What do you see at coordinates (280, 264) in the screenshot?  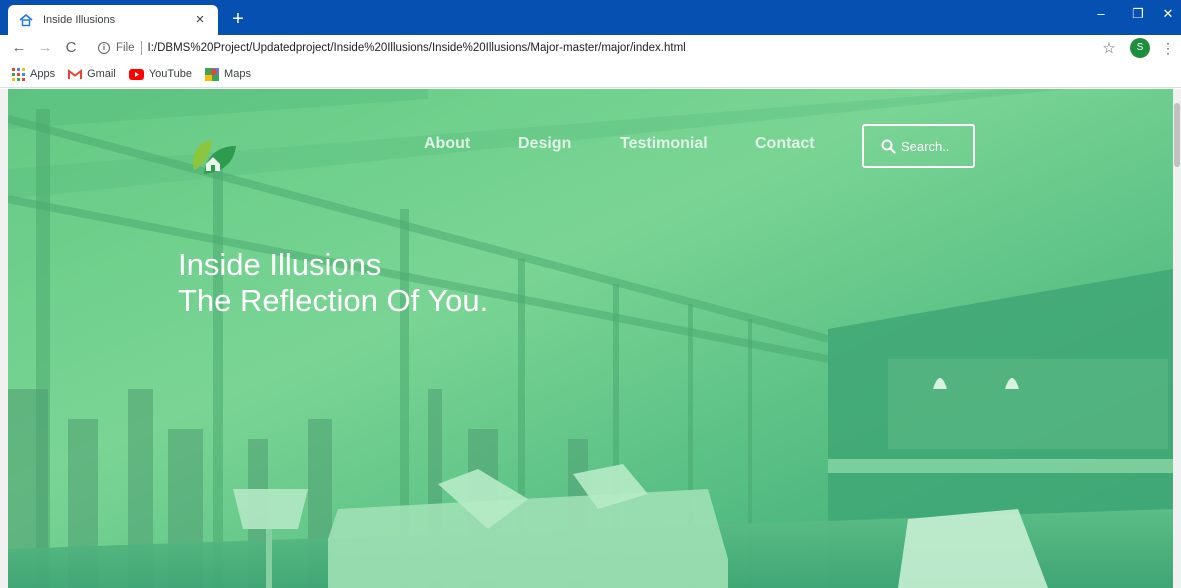 I see `hero-title-line-1: Inside Illusions` at bounding box center [280, 264].